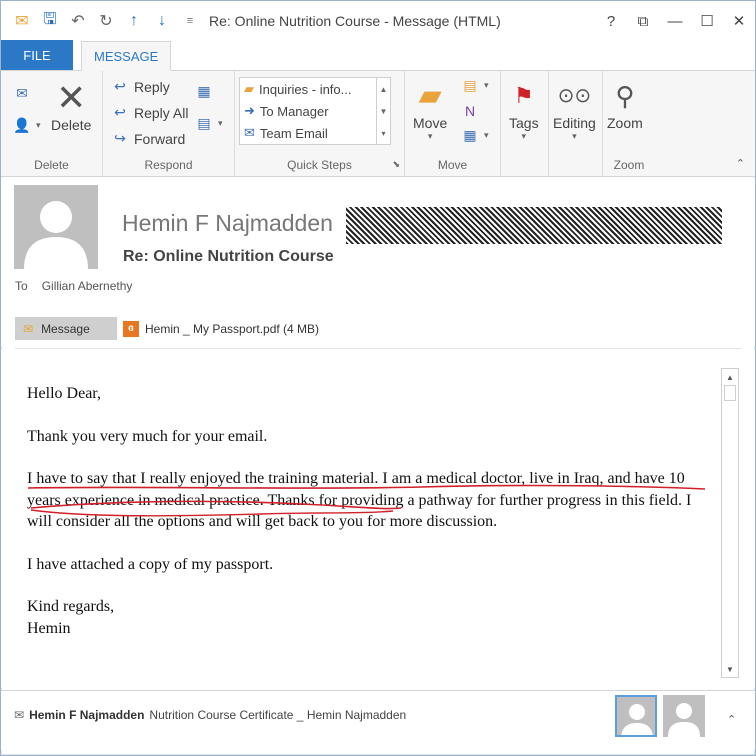 The image size is (756, 756). What do you see at coordinates (611, 21) in the screenshot?
I see `help-button: ?` at bounding box center [611, 21].